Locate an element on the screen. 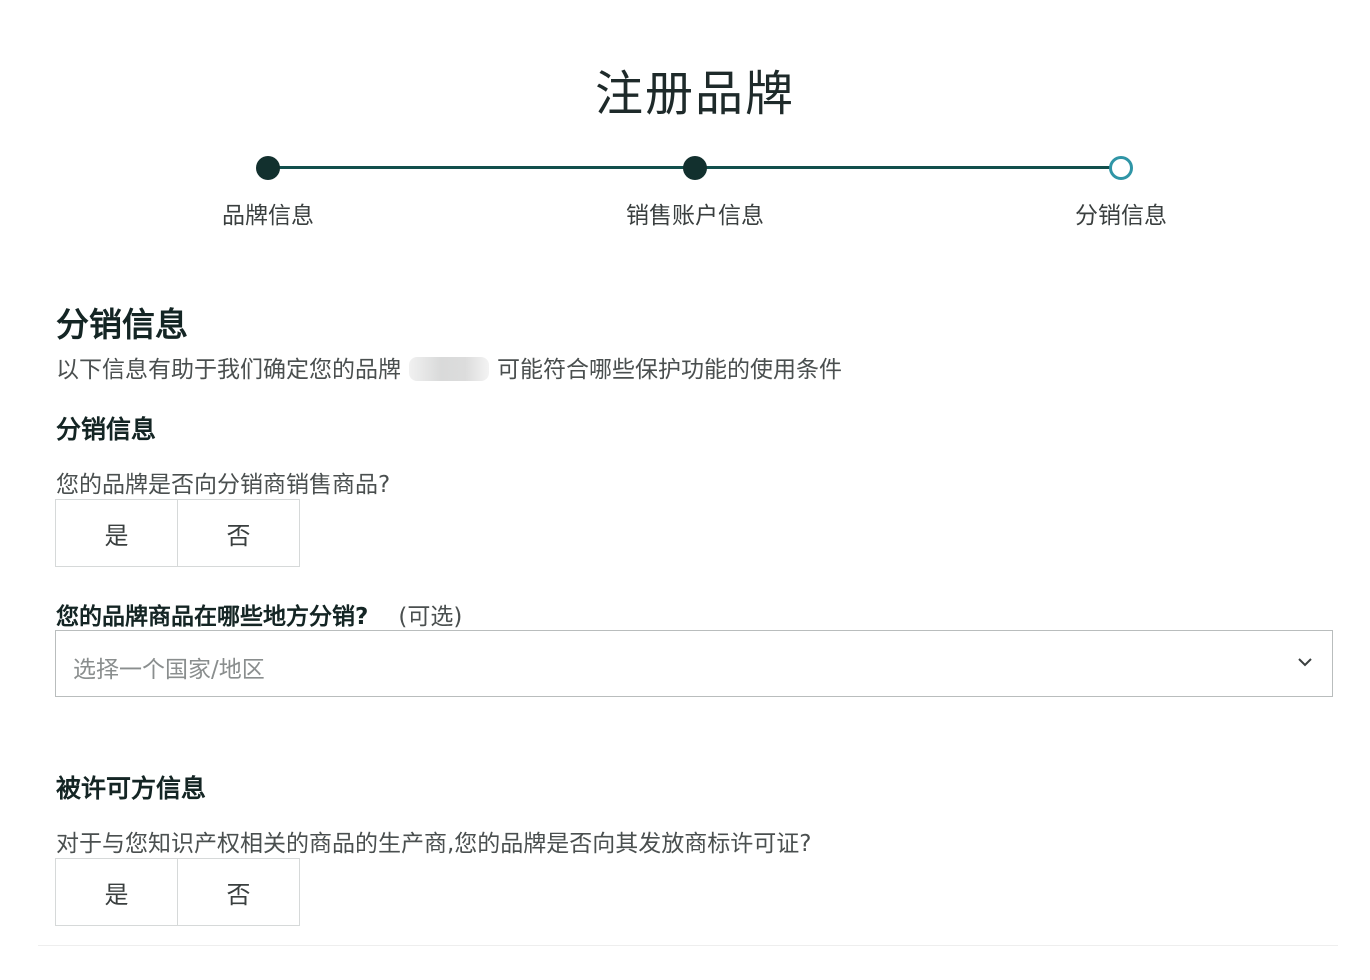 The image size is (1370, 980). step-label-brand-info: 品牌信息 is located at coordinates (268, 216).